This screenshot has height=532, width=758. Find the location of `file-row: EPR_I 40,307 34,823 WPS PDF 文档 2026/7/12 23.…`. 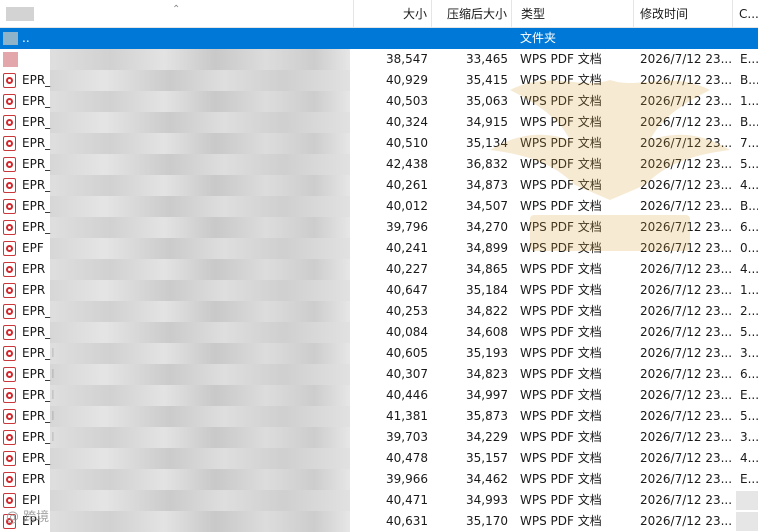

file-row: EPR_I 40,307 34,823 WPS PDF 文档 2026/7/12 23.… is located at coordinates (379, 374).